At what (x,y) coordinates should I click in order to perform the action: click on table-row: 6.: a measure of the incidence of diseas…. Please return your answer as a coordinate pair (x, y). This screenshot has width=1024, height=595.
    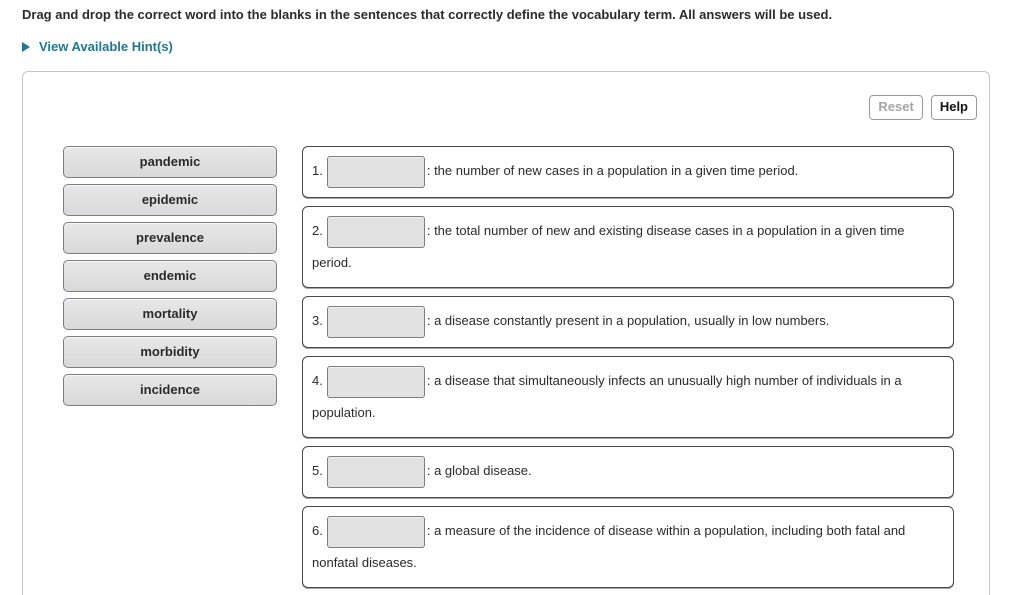
    Looking at the image, I should click on (628, 547).